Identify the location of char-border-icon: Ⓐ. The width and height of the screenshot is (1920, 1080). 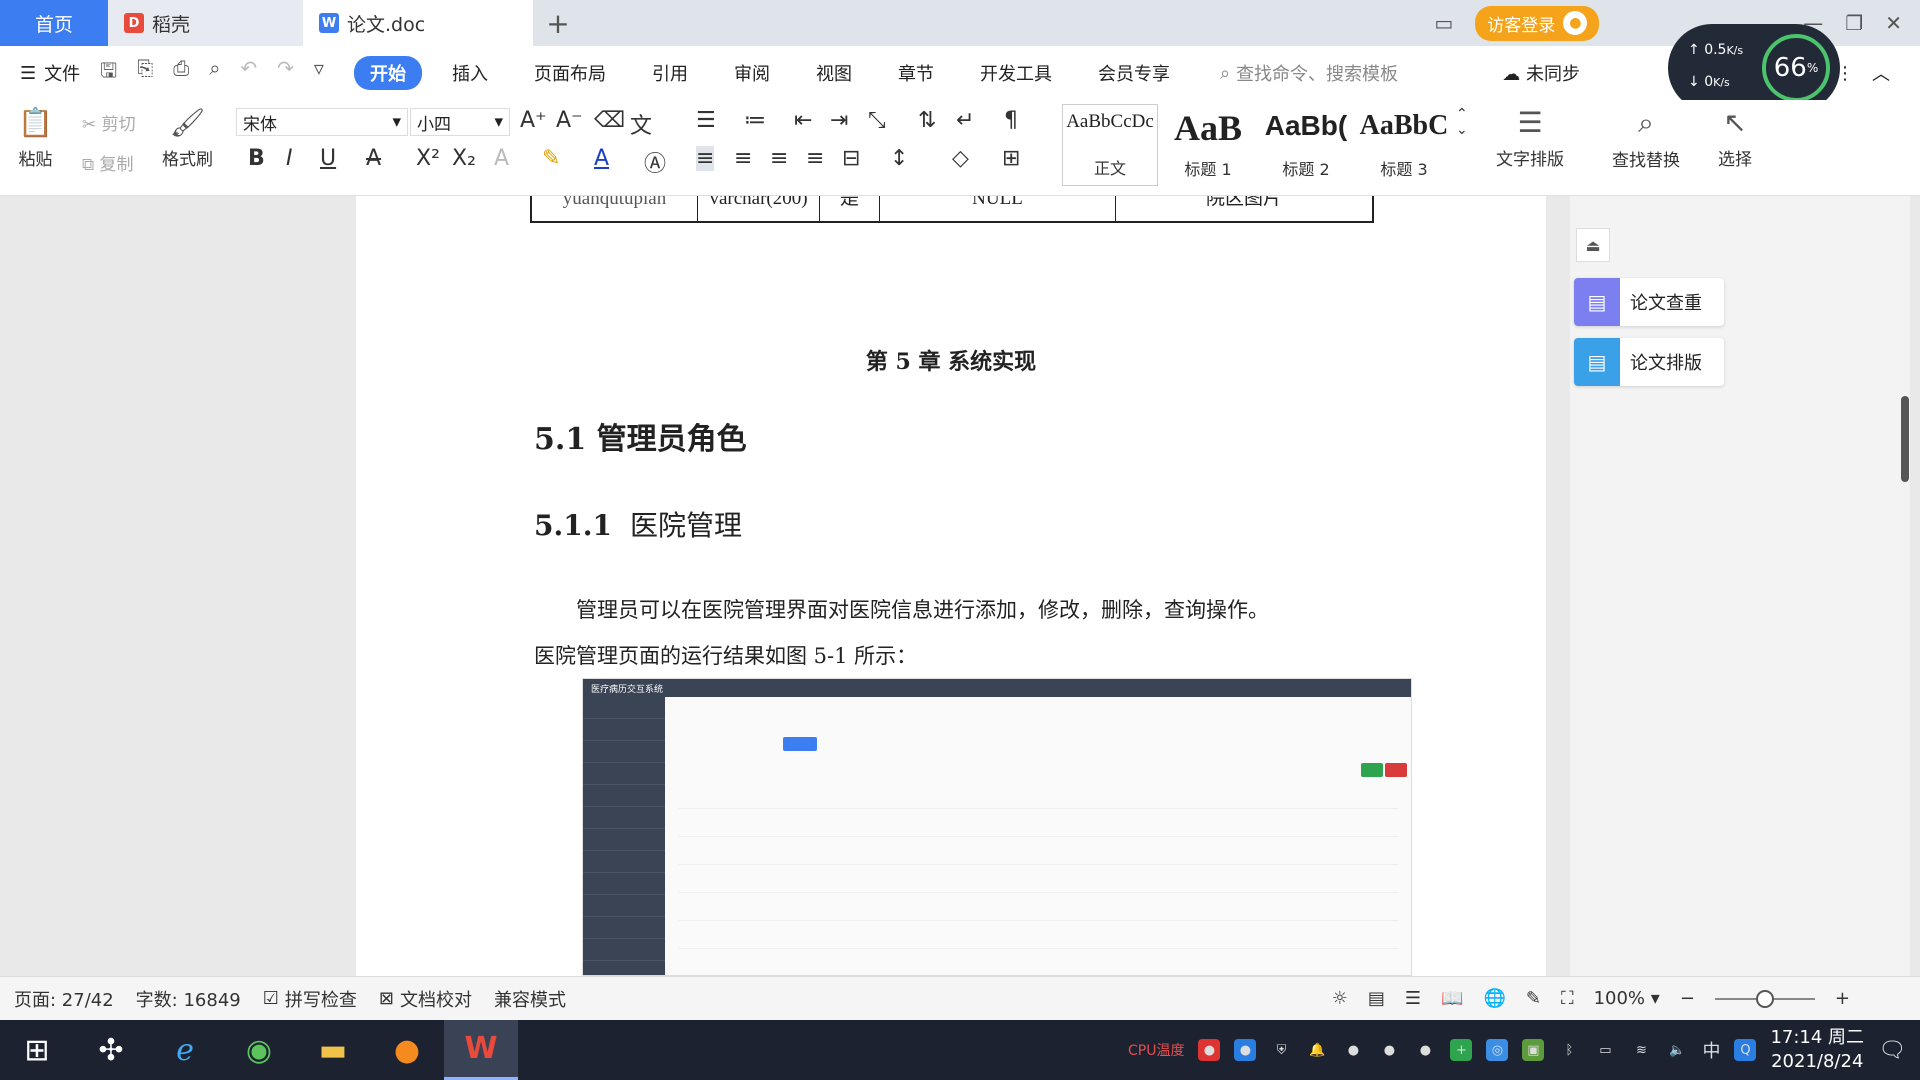
(655, 162).